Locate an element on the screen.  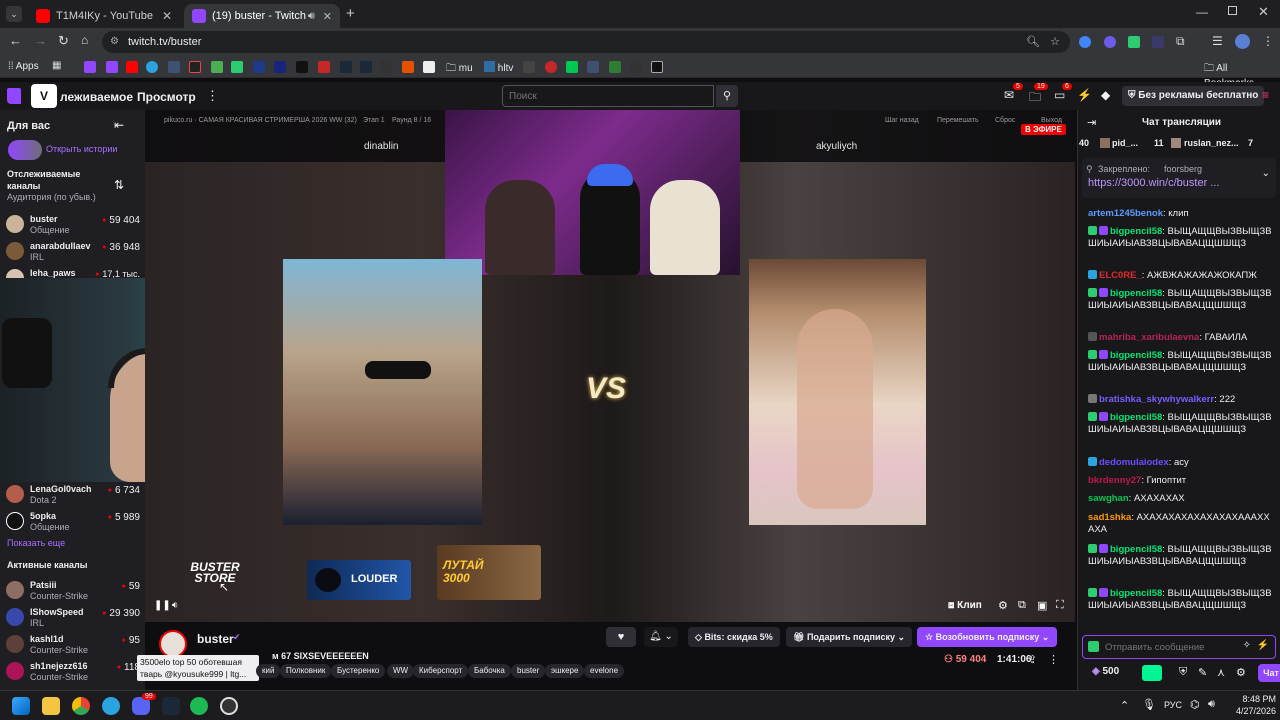
app-icon is located at coordinates (229, 706).